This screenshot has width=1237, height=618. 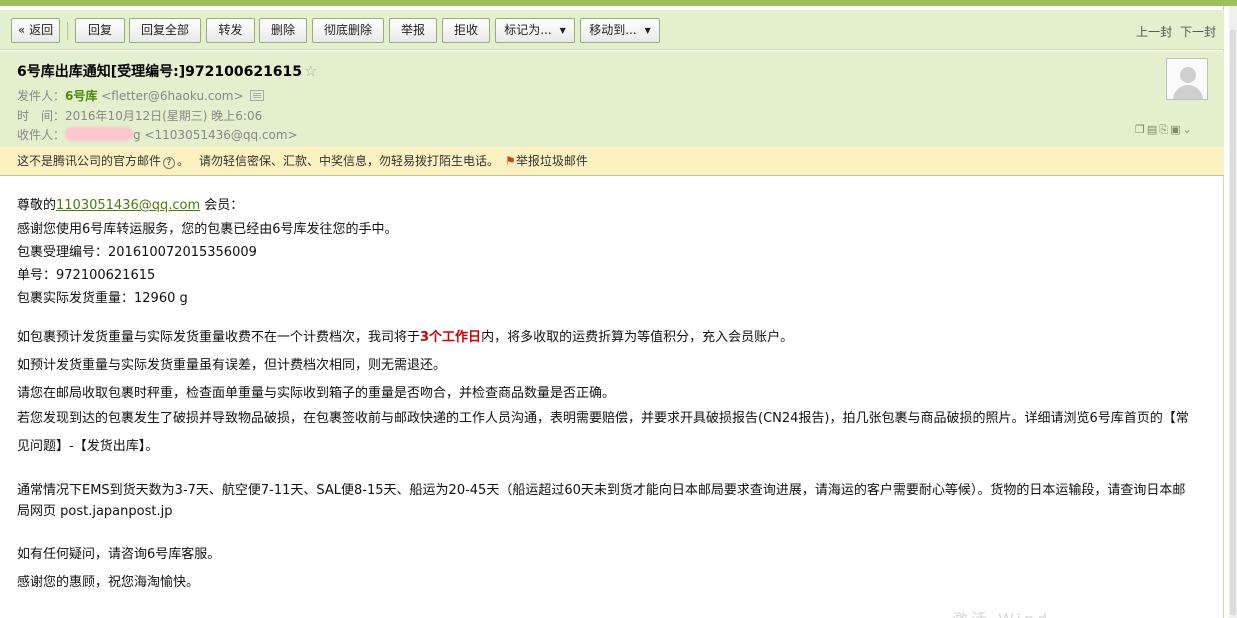 I want to click on report-flag-icon: ⚑, so click(x=510, y=161).